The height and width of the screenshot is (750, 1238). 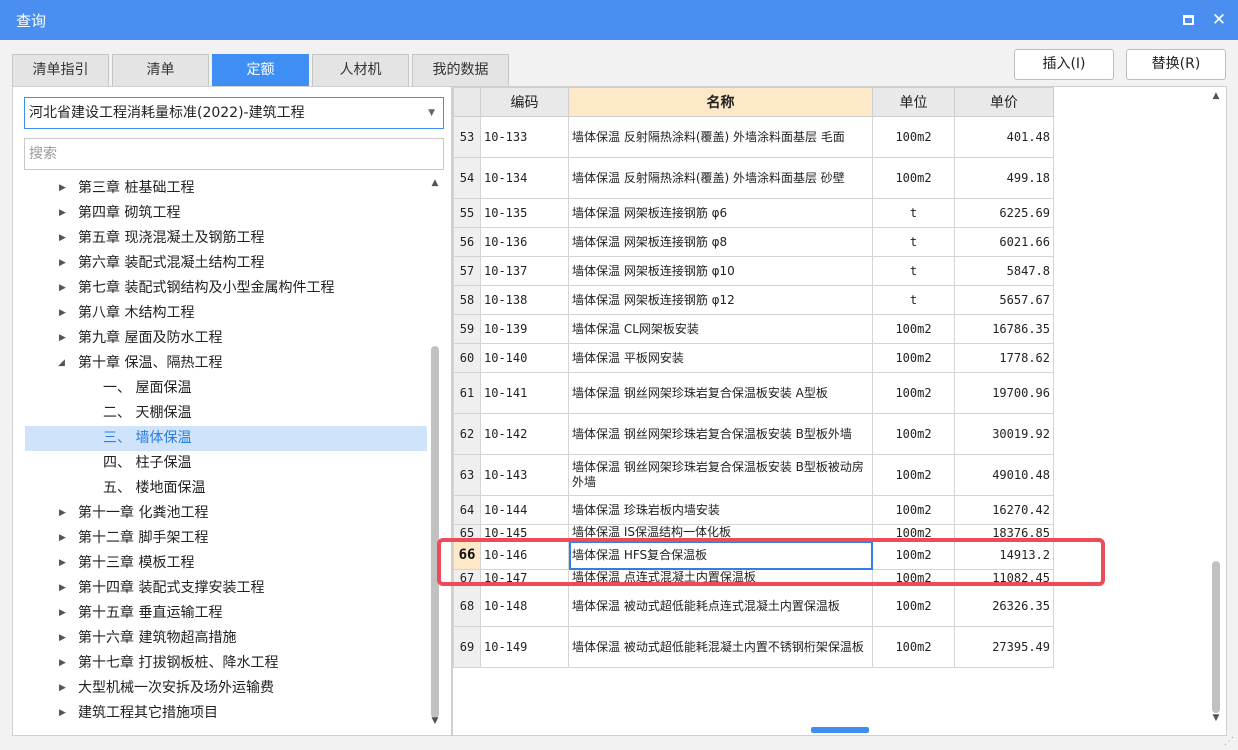 What do you see at coordinates (1004, 510) in the screenshot?
I see `price-cell: 16270.42` at bounding box center [1004, 510].